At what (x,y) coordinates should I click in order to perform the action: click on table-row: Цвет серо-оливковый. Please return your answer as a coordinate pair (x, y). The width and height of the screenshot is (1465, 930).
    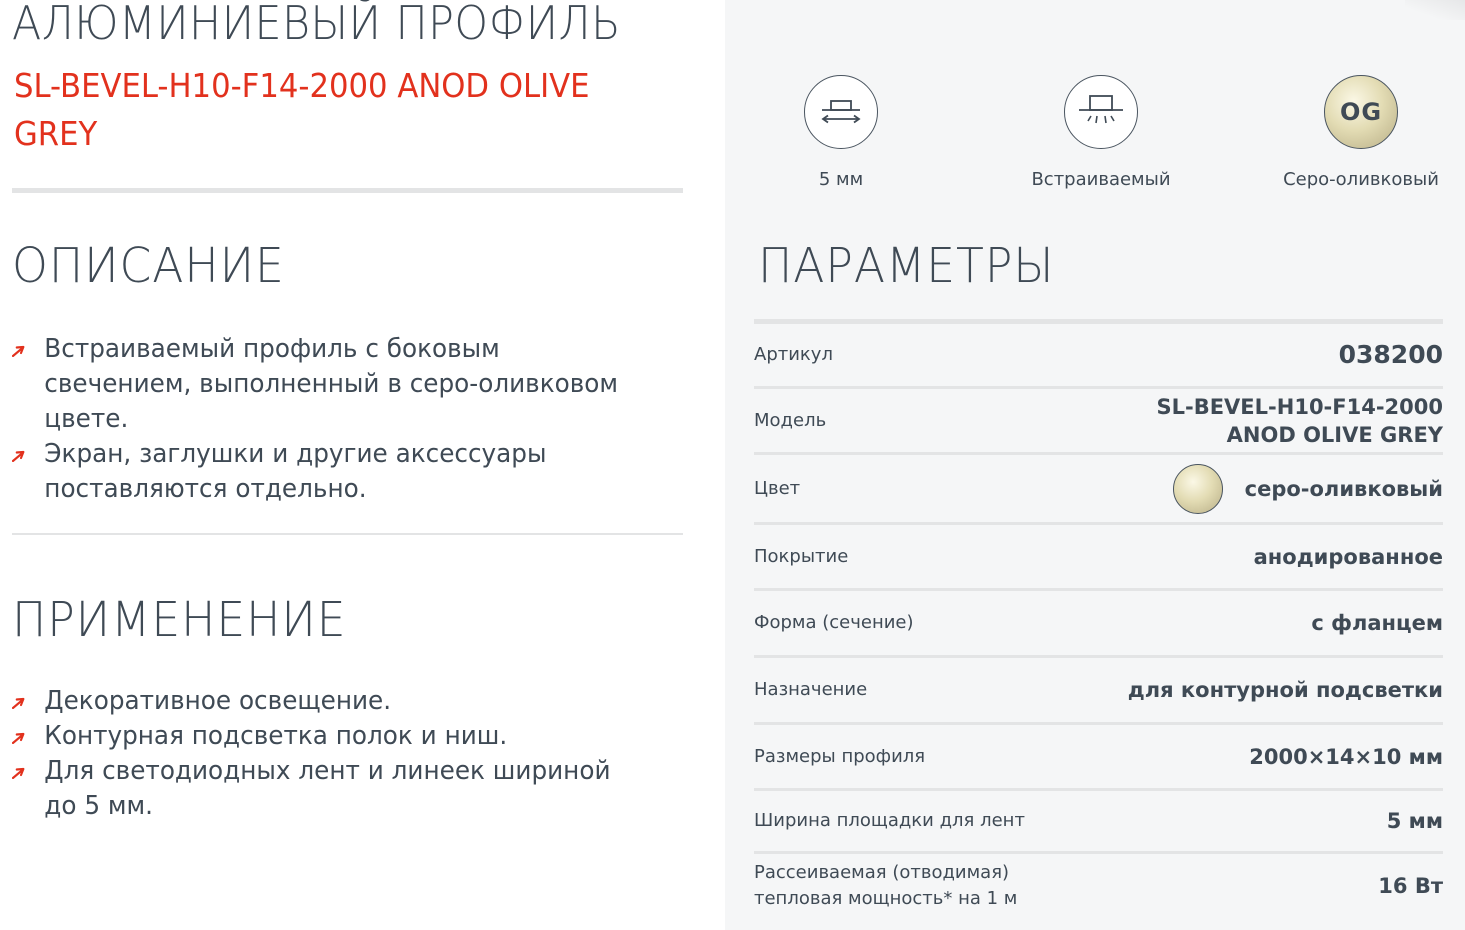
    Looking at the image, I should click on (1098, 490).